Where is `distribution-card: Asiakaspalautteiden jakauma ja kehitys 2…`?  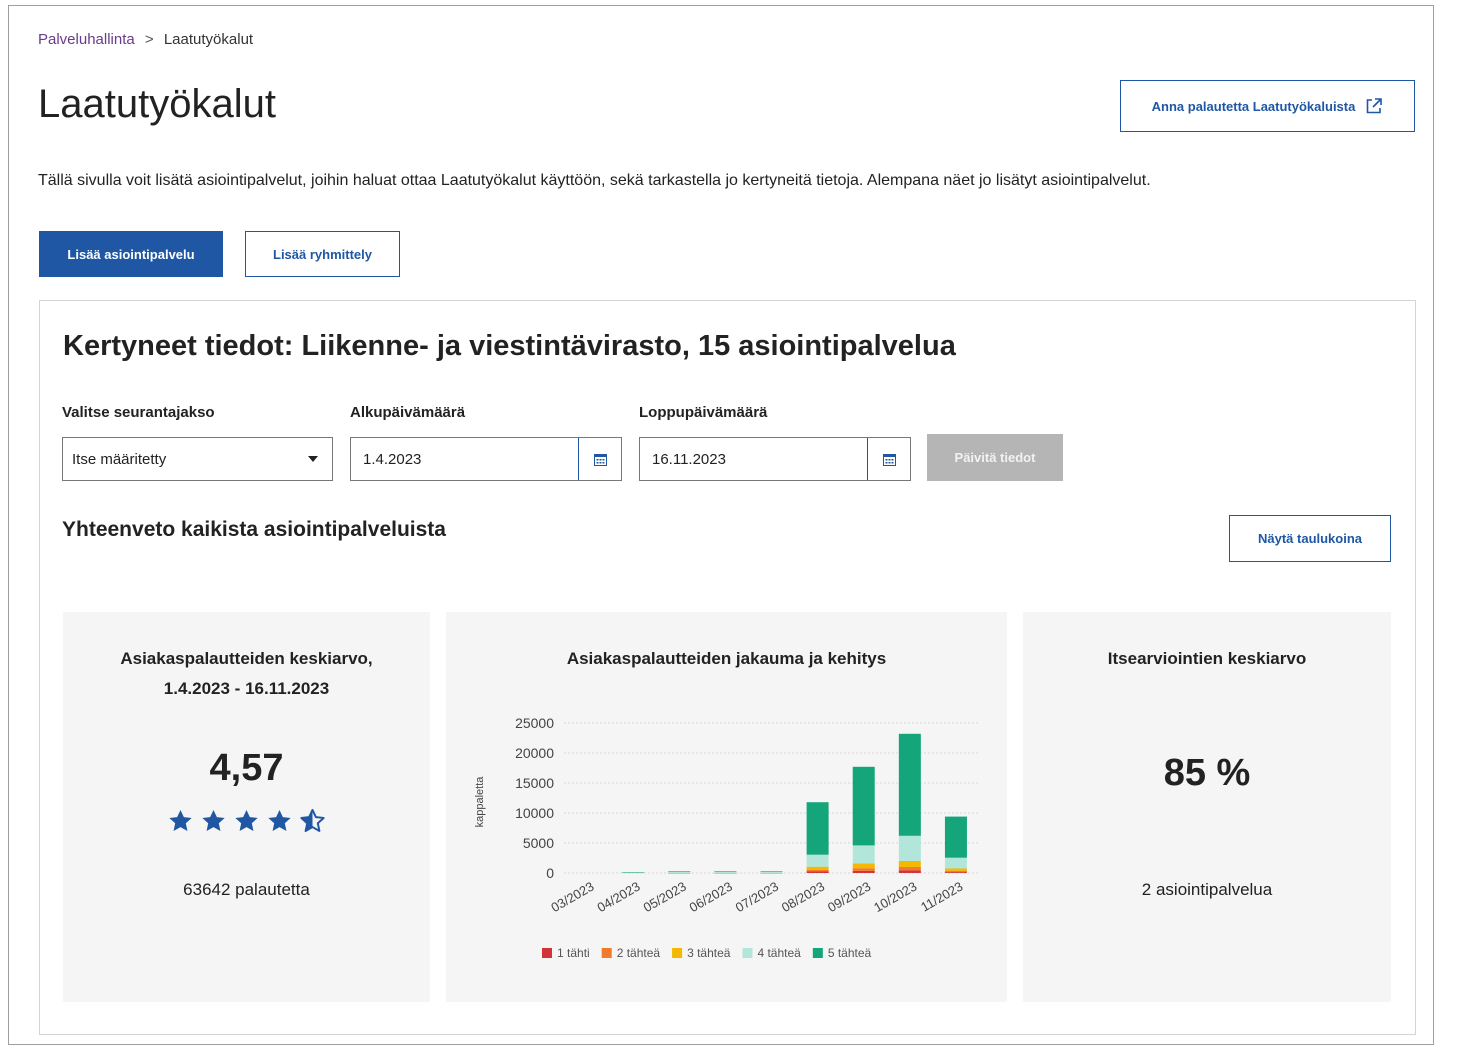
distribution-card: Asiakaspalautteiden jakauma ja kehitys 2… is located at coordinates (726, 807).